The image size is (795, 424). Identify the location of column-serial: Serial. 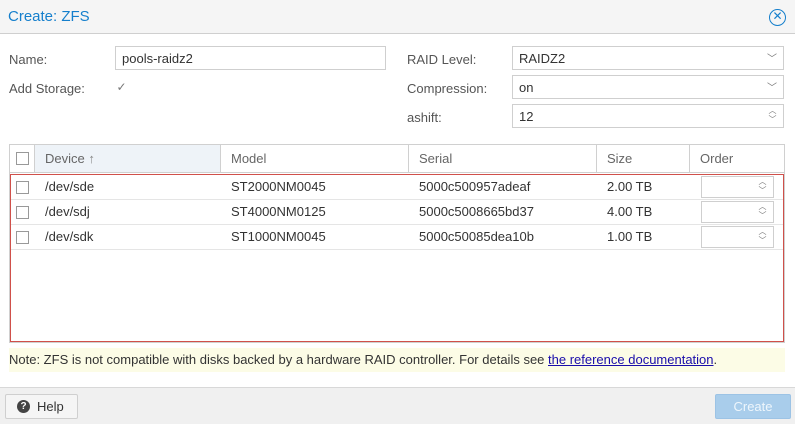
(503, 158).